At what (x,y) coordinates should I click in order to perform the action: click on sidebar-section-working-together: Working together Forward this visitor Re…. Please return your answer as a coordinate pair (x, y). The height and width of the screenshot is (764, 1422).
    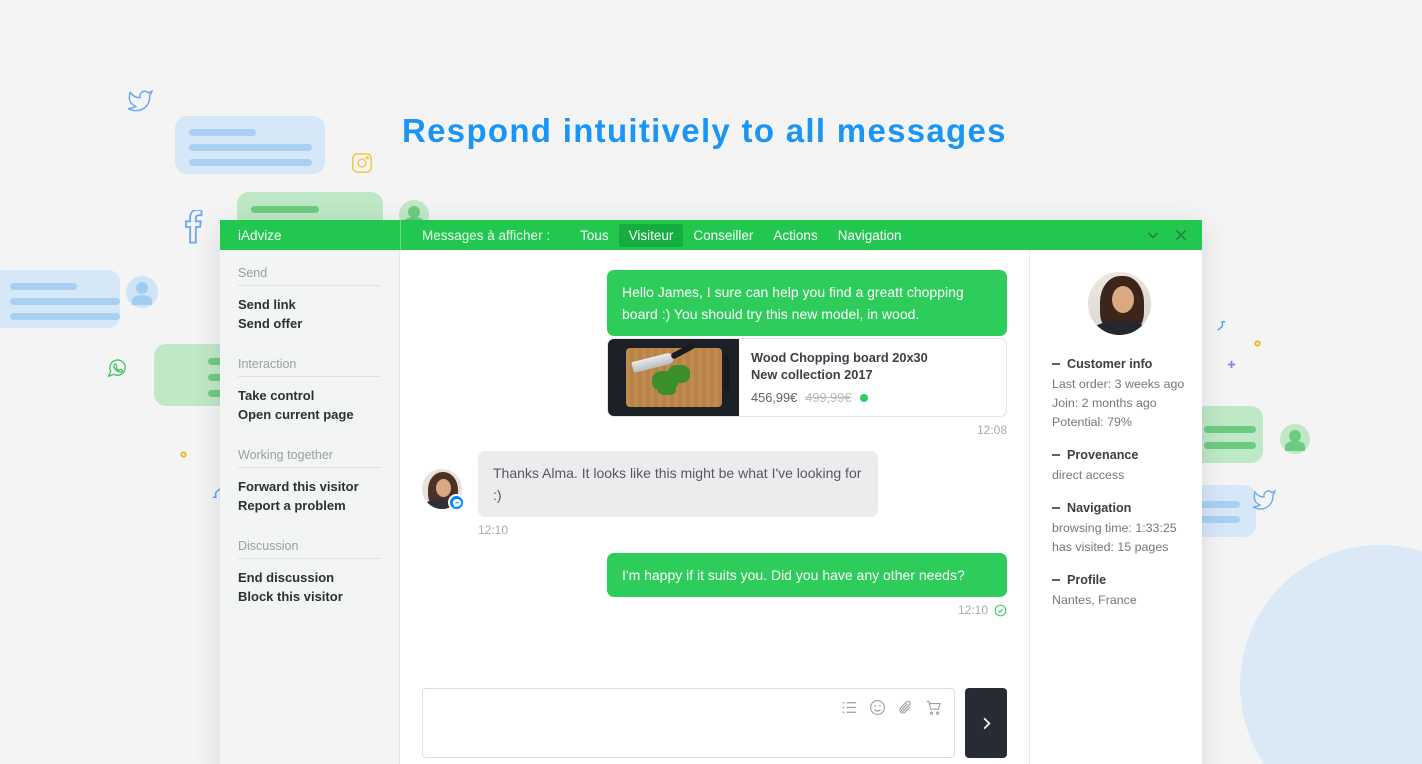
    Looking at the image, I should click on (309, 481).